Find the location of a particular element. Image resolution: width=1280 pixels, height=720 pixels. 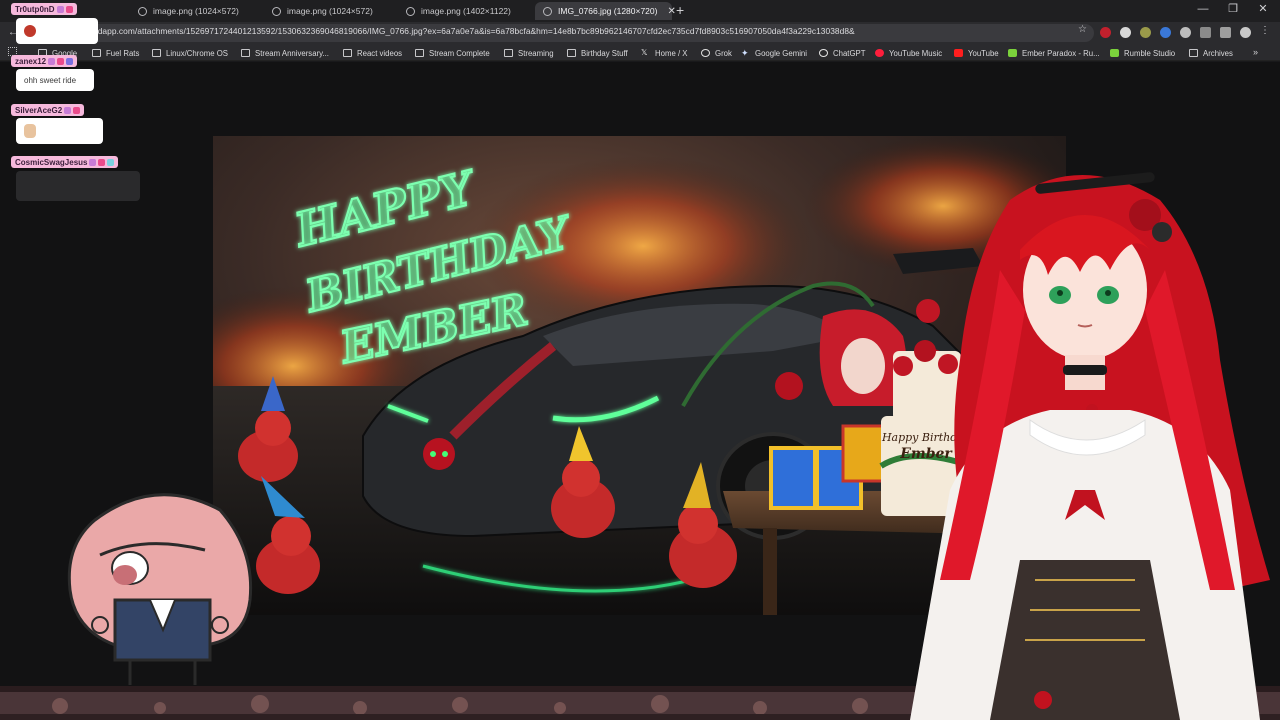

chat-username: CosmicSwagJesus is located at coordinates (65, 162).